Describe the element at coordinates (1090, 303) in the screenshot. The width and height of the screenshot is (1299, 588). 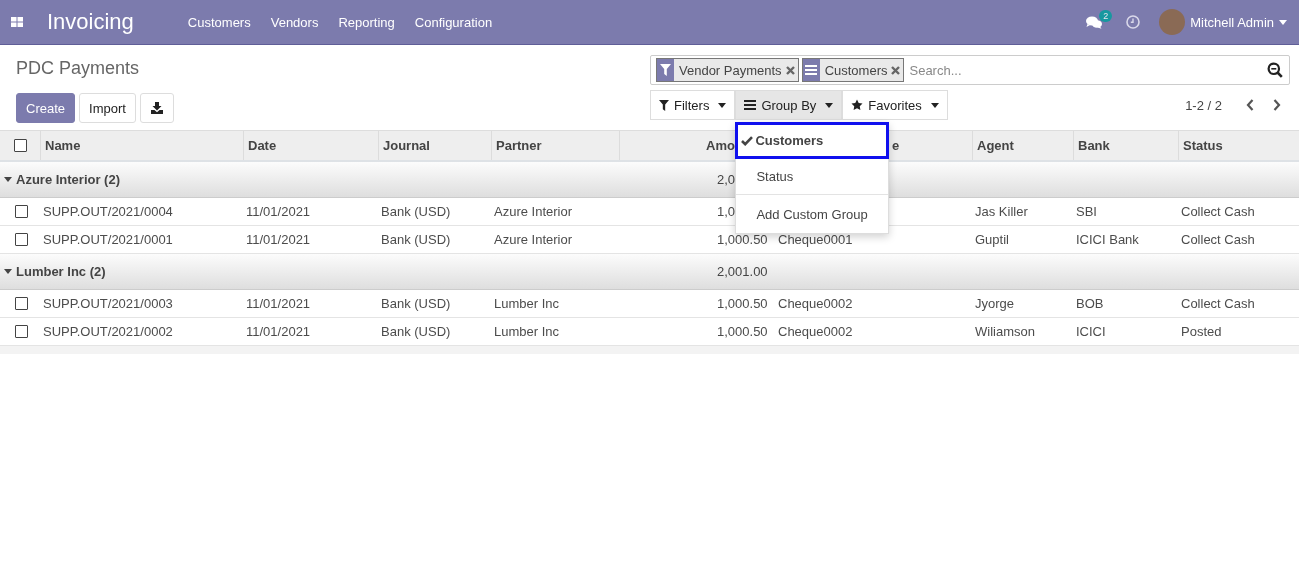
I see `table-cell-text: BOB` at that location.